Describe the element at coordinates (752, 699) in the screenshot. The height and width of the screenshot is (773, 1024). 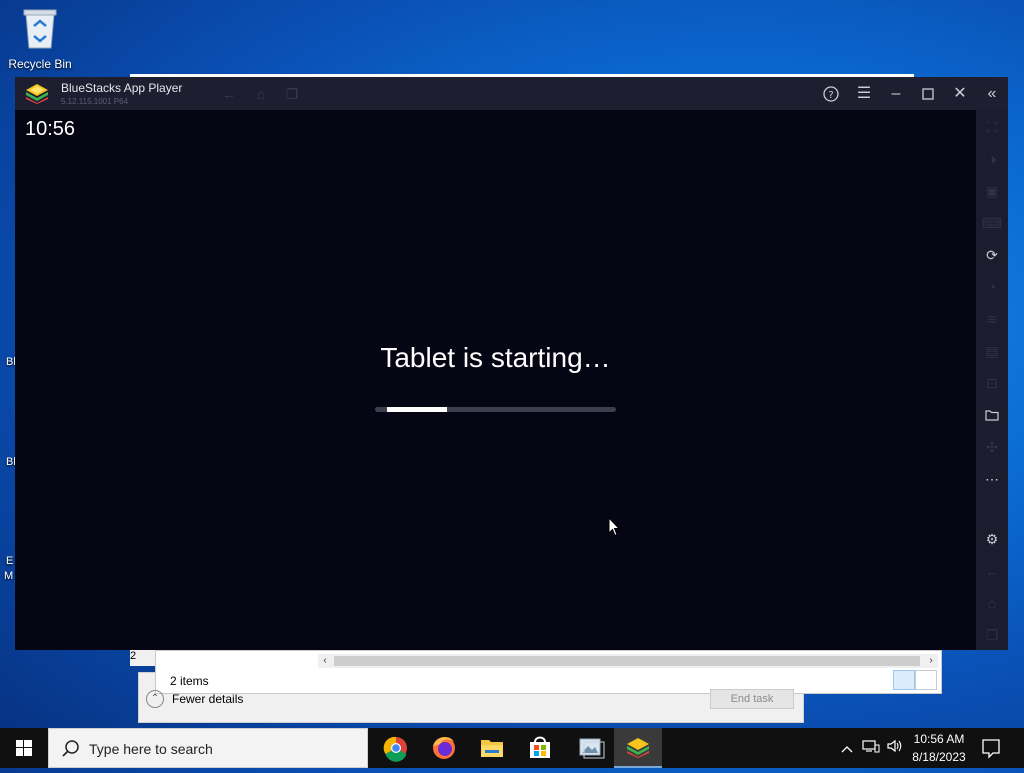
I see `end-task-button: End task` at that location.